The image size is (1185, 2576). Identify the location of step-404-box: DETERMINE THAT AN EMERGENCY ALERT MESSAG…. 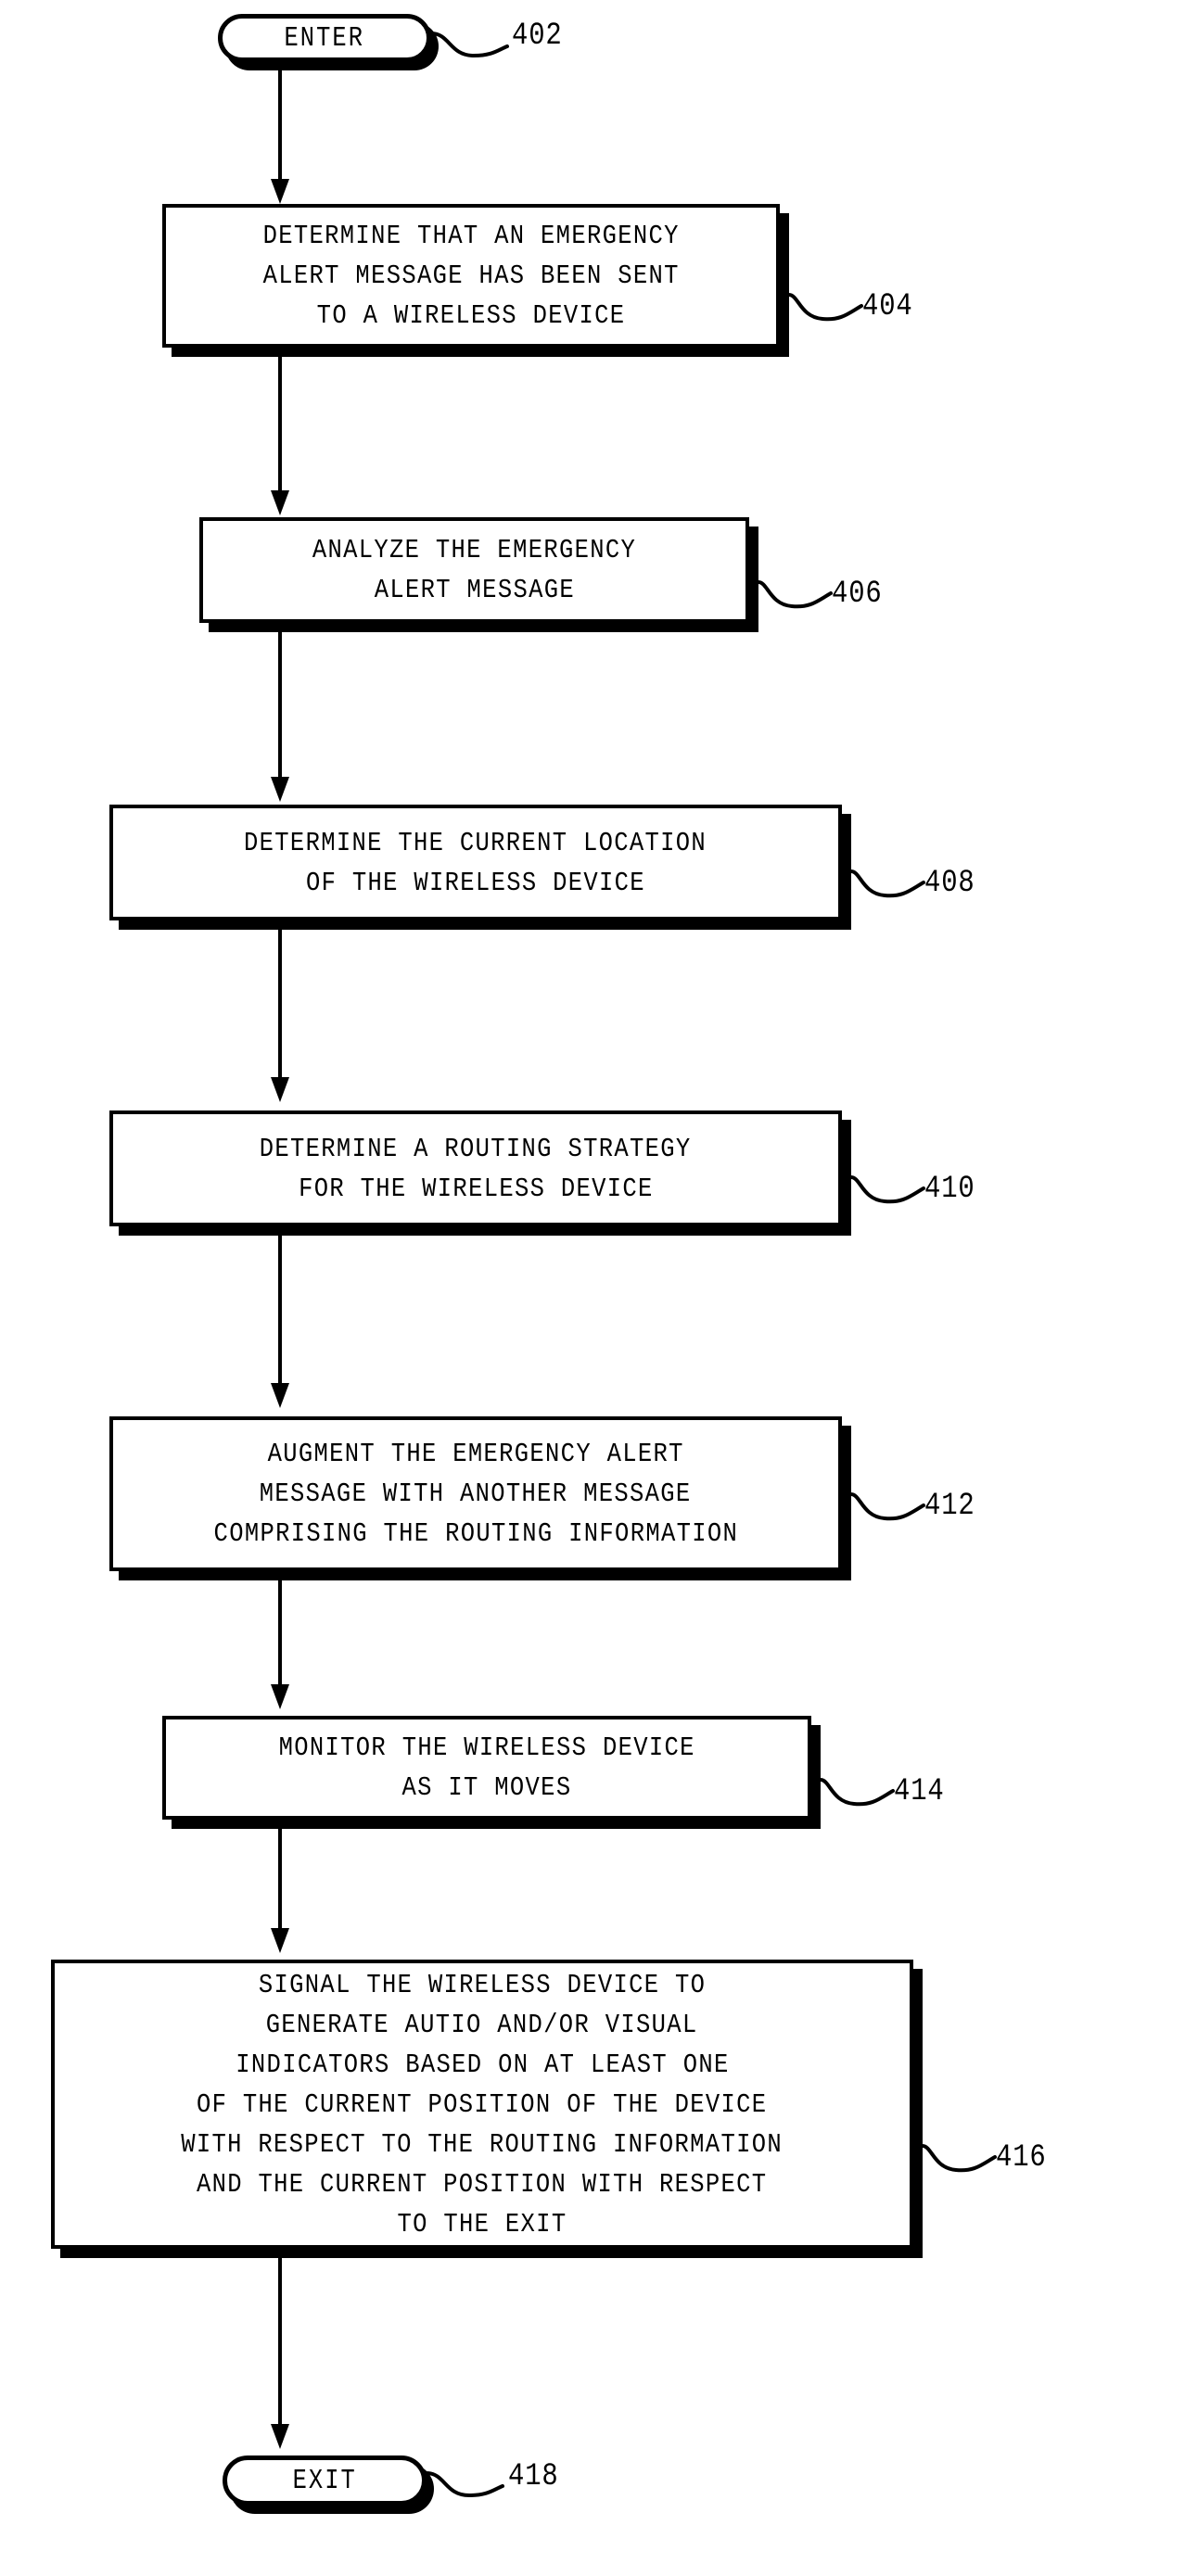
(471, 276).